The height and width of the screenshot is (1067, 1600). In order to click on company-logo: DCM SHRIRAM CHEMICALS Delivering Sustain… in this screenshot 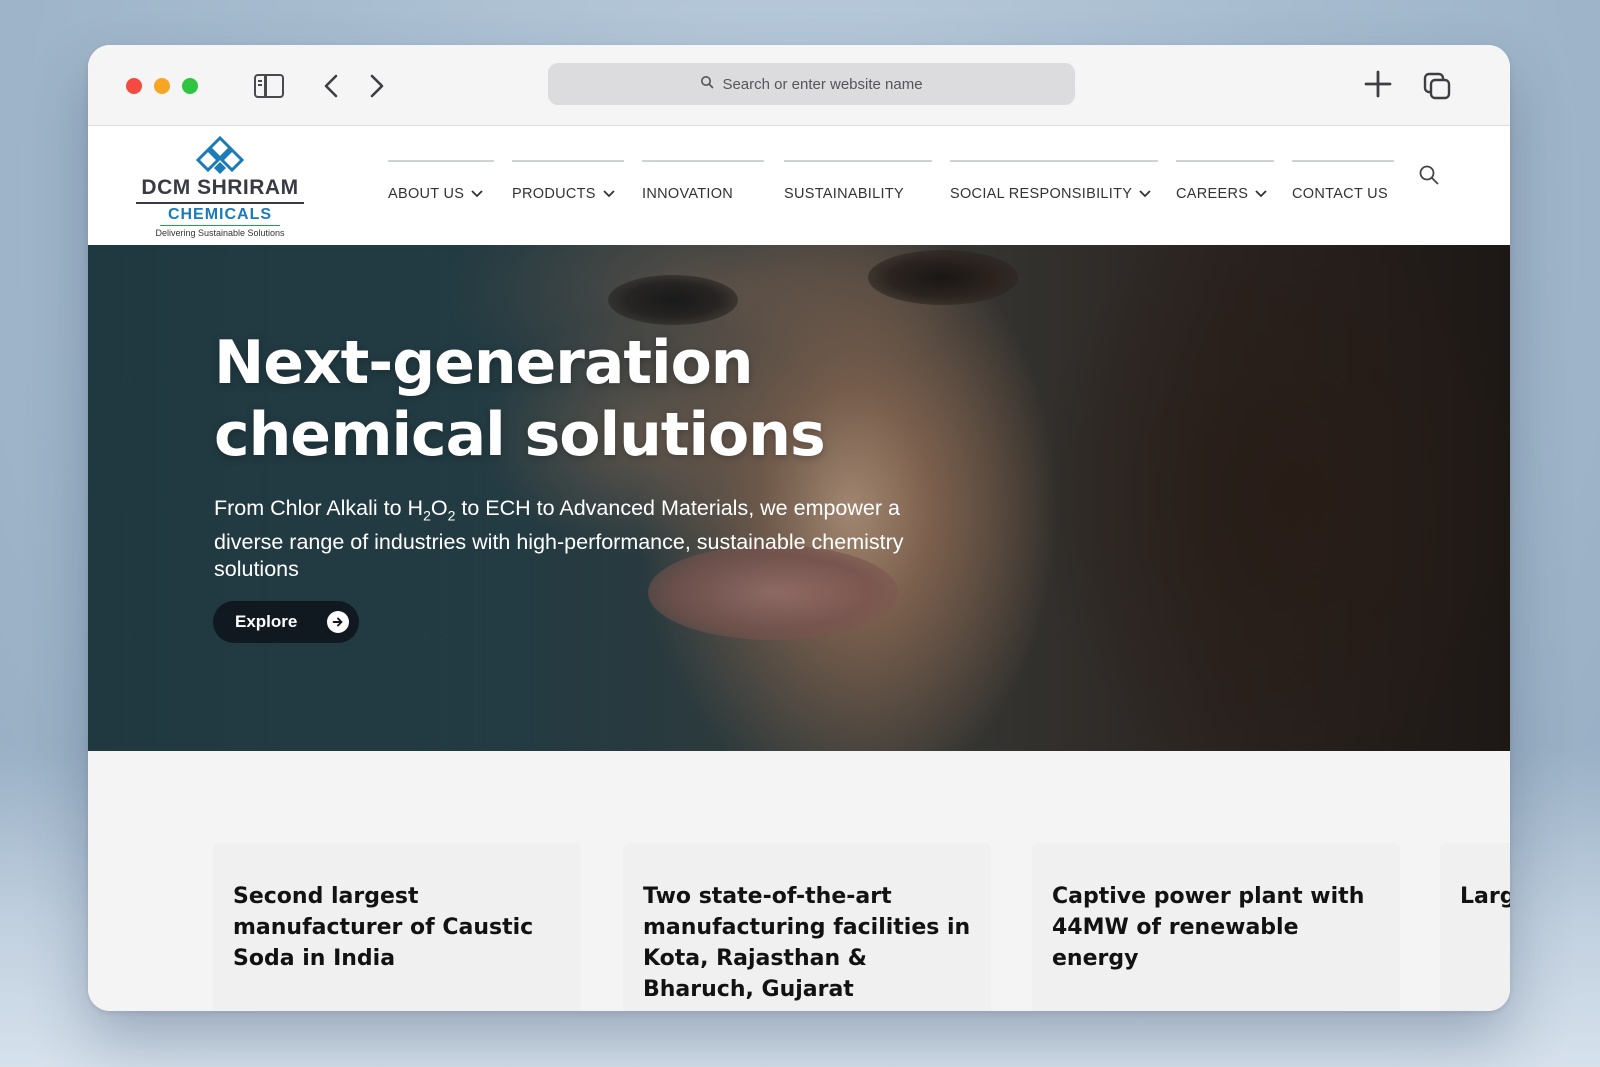, I will do `click(220, 188)`.